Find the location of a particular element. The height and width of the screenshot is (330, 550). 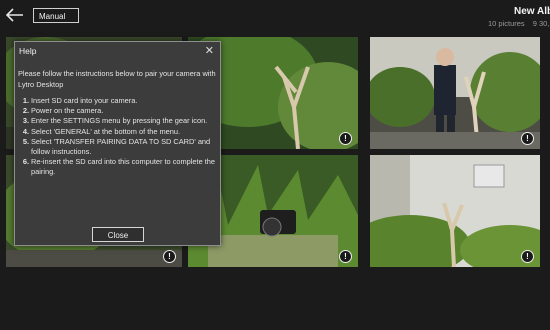

step-number: 4. is located at coordinates (25, 131).